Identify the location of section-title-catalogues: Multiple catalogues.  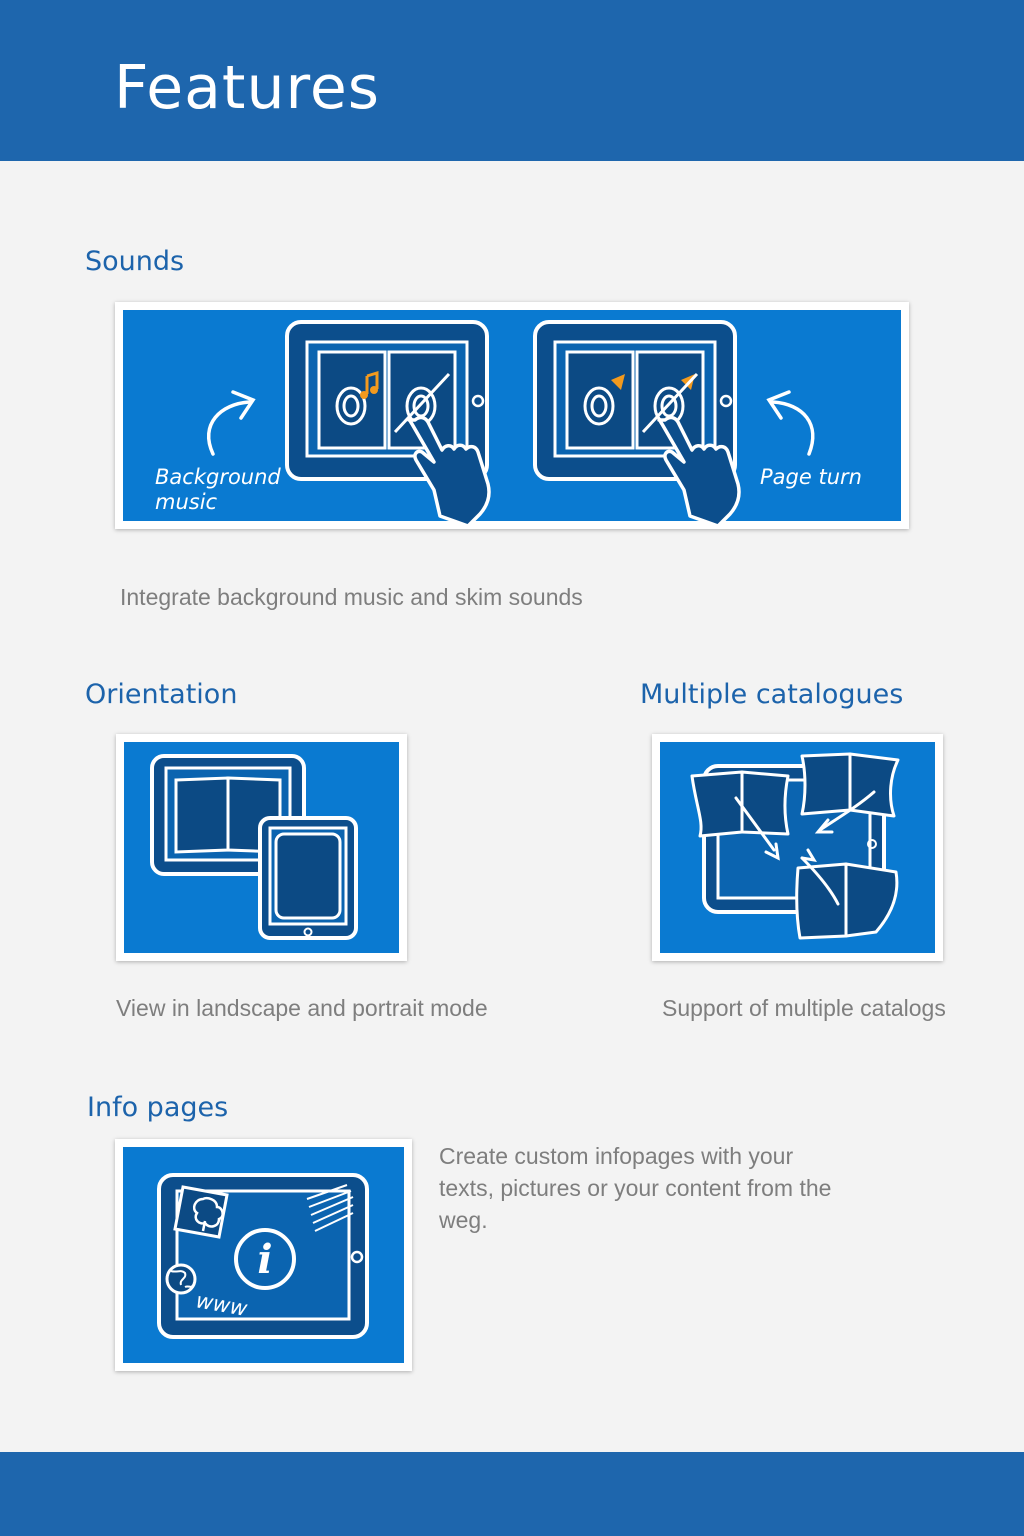
(772, 694).